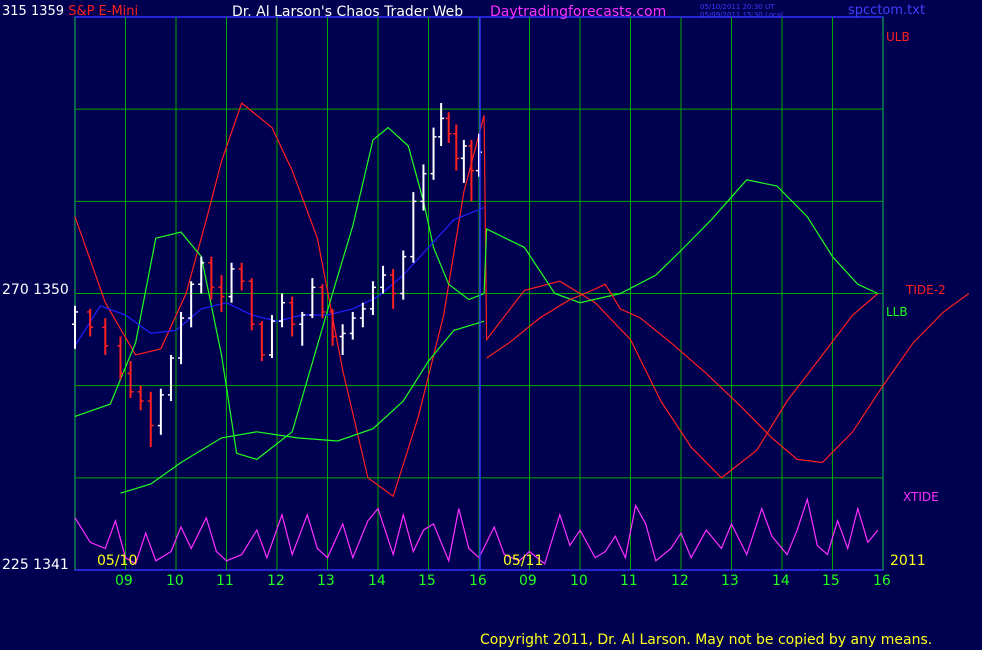 This screenshot has width=982, height=650. Describe the element at coordinates (742, 15) in the screenshot. I see `header-date-line2: 05/09/2011 15:30 Local` at that location.